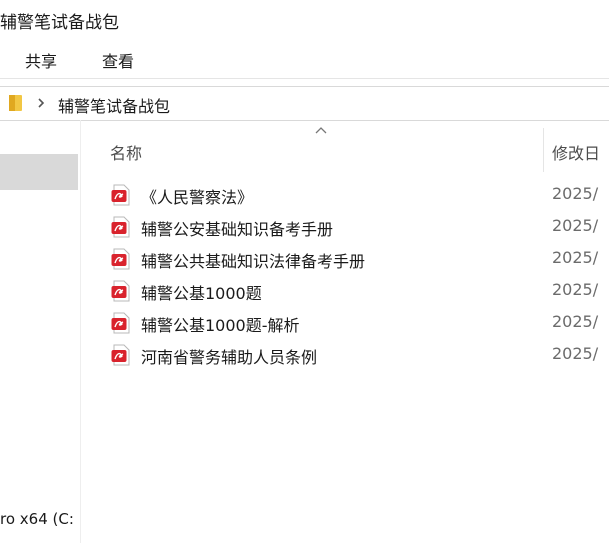 The width and height of the screenshot is (609, 543). What do you see at coordinates (304, 58) in the screenshot?
I see `ribbon-bar: 共享 查看` at bounding box center [304, 58].